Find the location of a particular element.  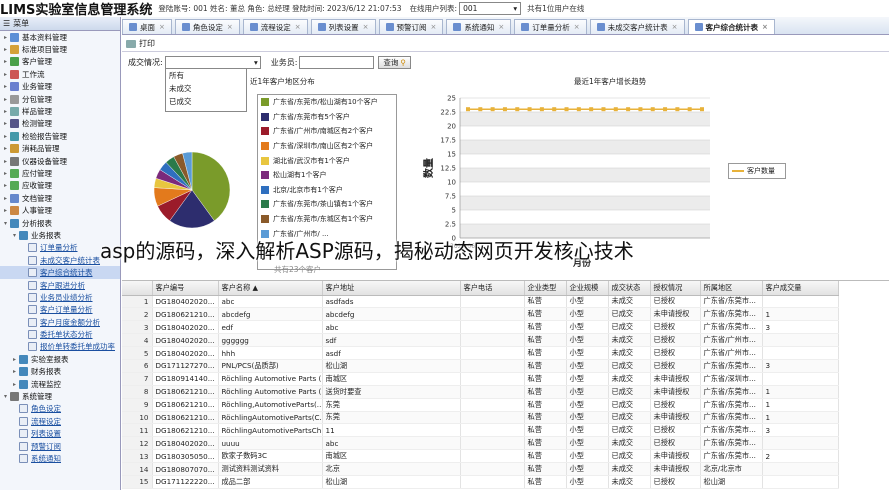

sidebar-item: 系统通知 is located at coordinates (60, 458).